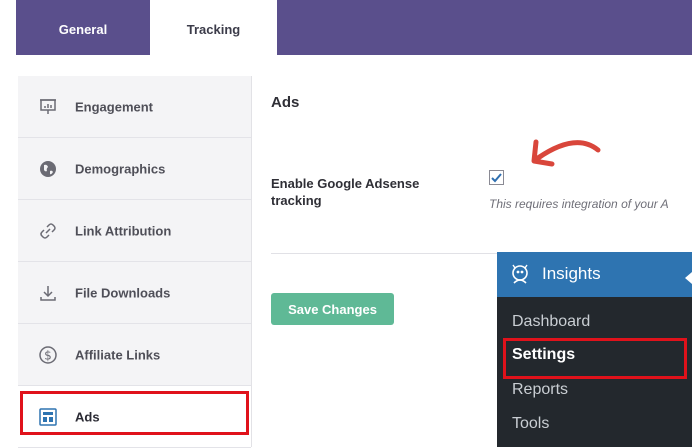 This screenshot has height=448, width=692. Describe the element at coordinates (345, 192) in the screenshot. I see `adsense-tracking-label: Enable Google Adsense tracking` at that location.